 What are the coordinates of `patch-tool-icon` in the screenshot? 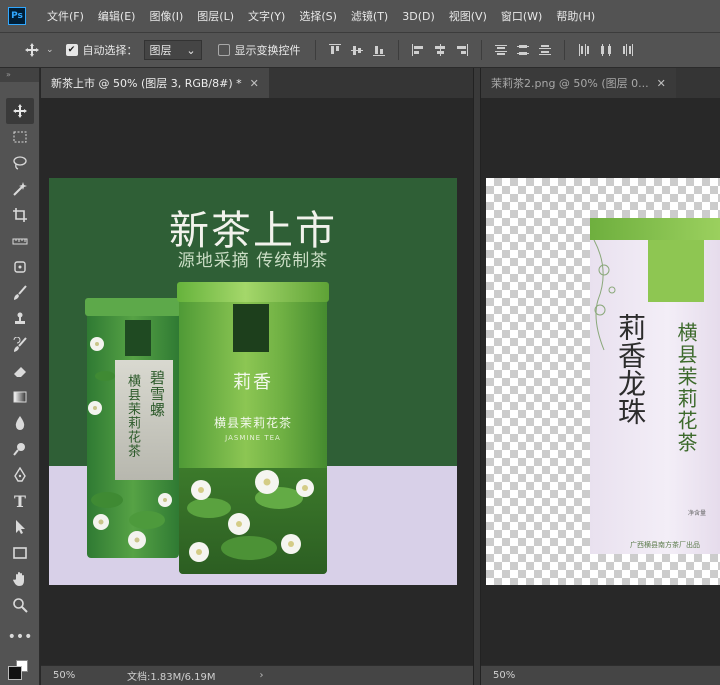 It's located at (20, 267).